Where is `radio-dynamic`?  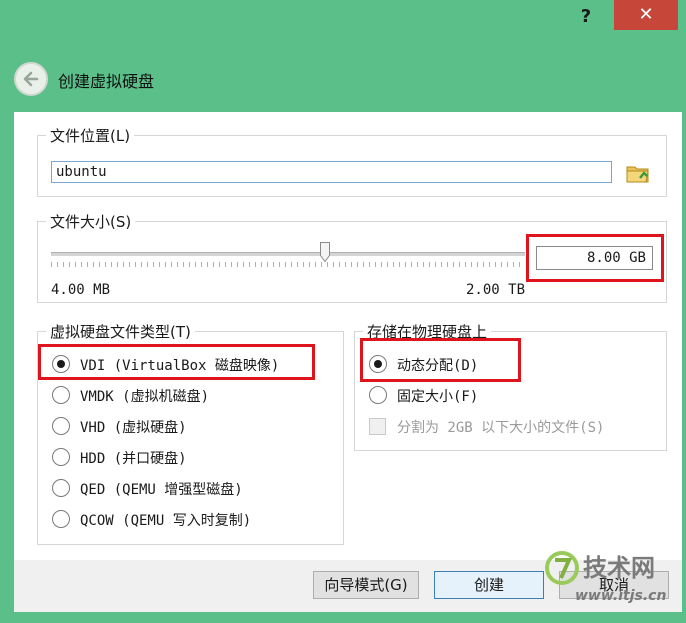 radio-dynamic is located at coordinates (378, 364).